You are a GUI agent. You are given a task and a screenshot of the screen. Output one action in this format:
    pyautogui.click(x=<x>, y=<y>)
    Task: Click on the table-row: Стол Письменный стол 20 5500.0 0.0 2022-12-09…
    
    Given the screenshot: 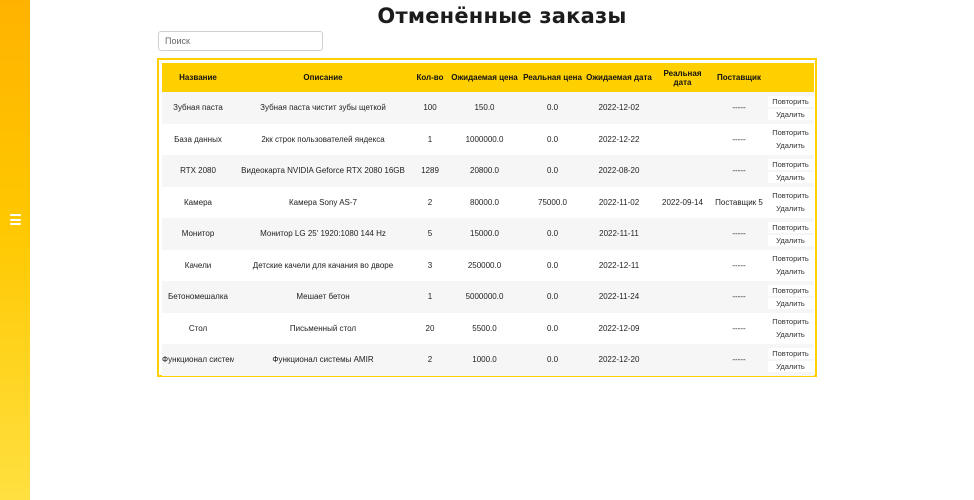 What is the action you would take?
    pyautogui.click(x=488, y=328)
    